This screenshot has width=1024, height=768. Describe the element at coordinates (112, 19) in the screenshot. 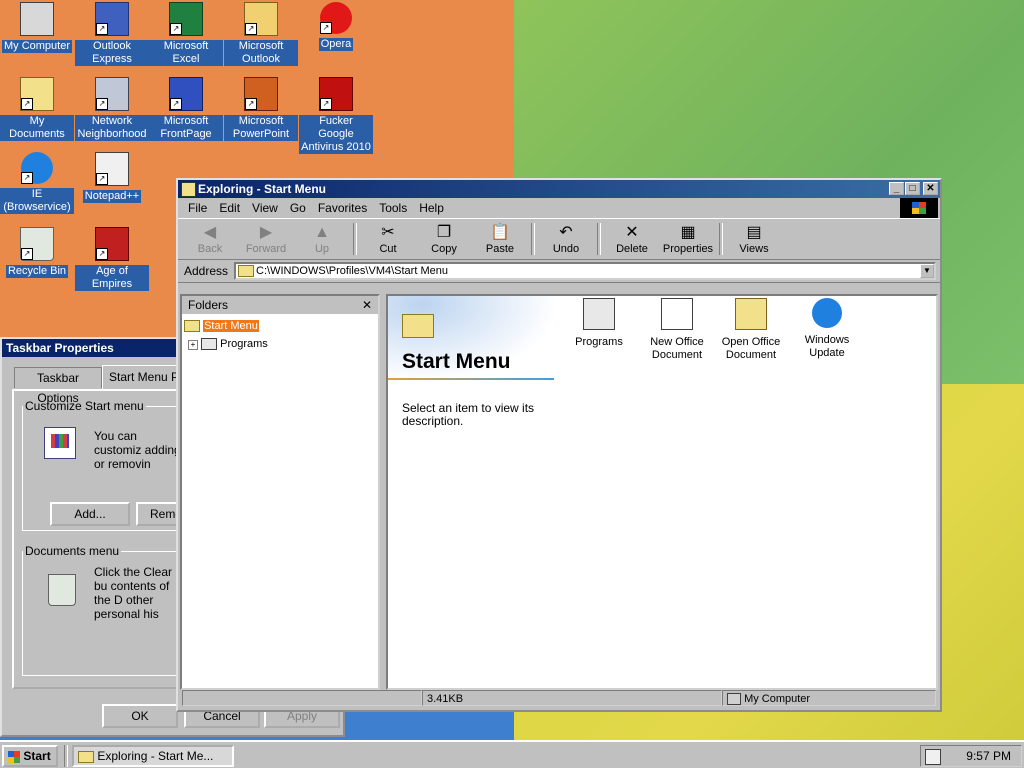

I see `outlook-express-icon: ↗` at that location.